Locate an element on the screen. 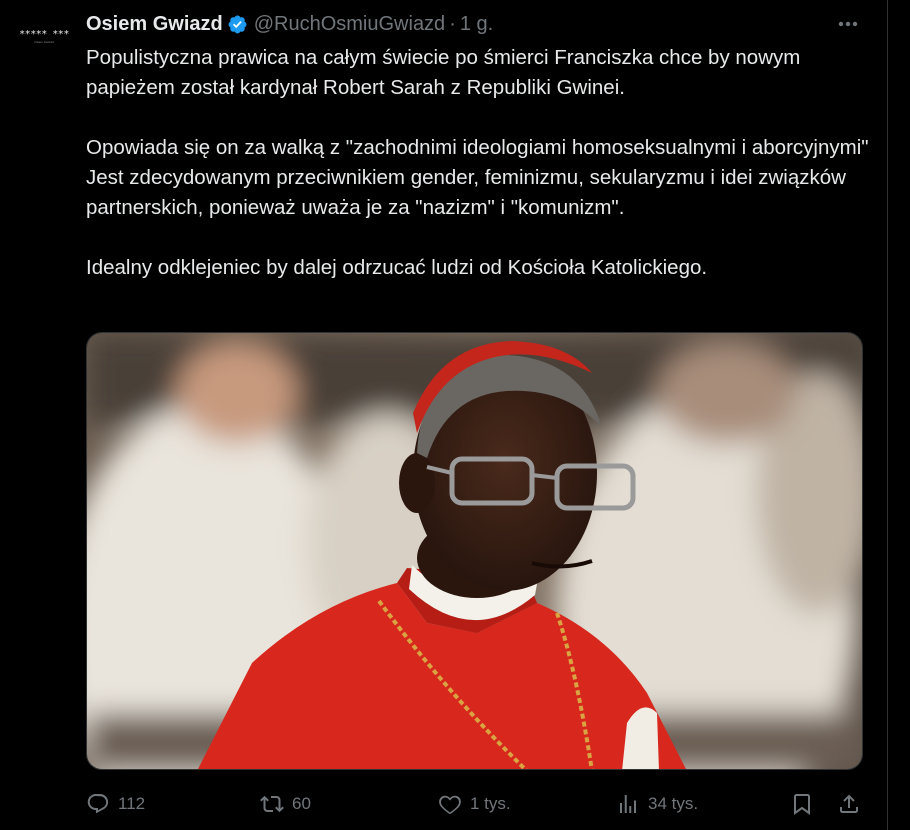 The height and width of the screenshot is (830, 910). reply-count: 112 is located at coordinates (132, 803).